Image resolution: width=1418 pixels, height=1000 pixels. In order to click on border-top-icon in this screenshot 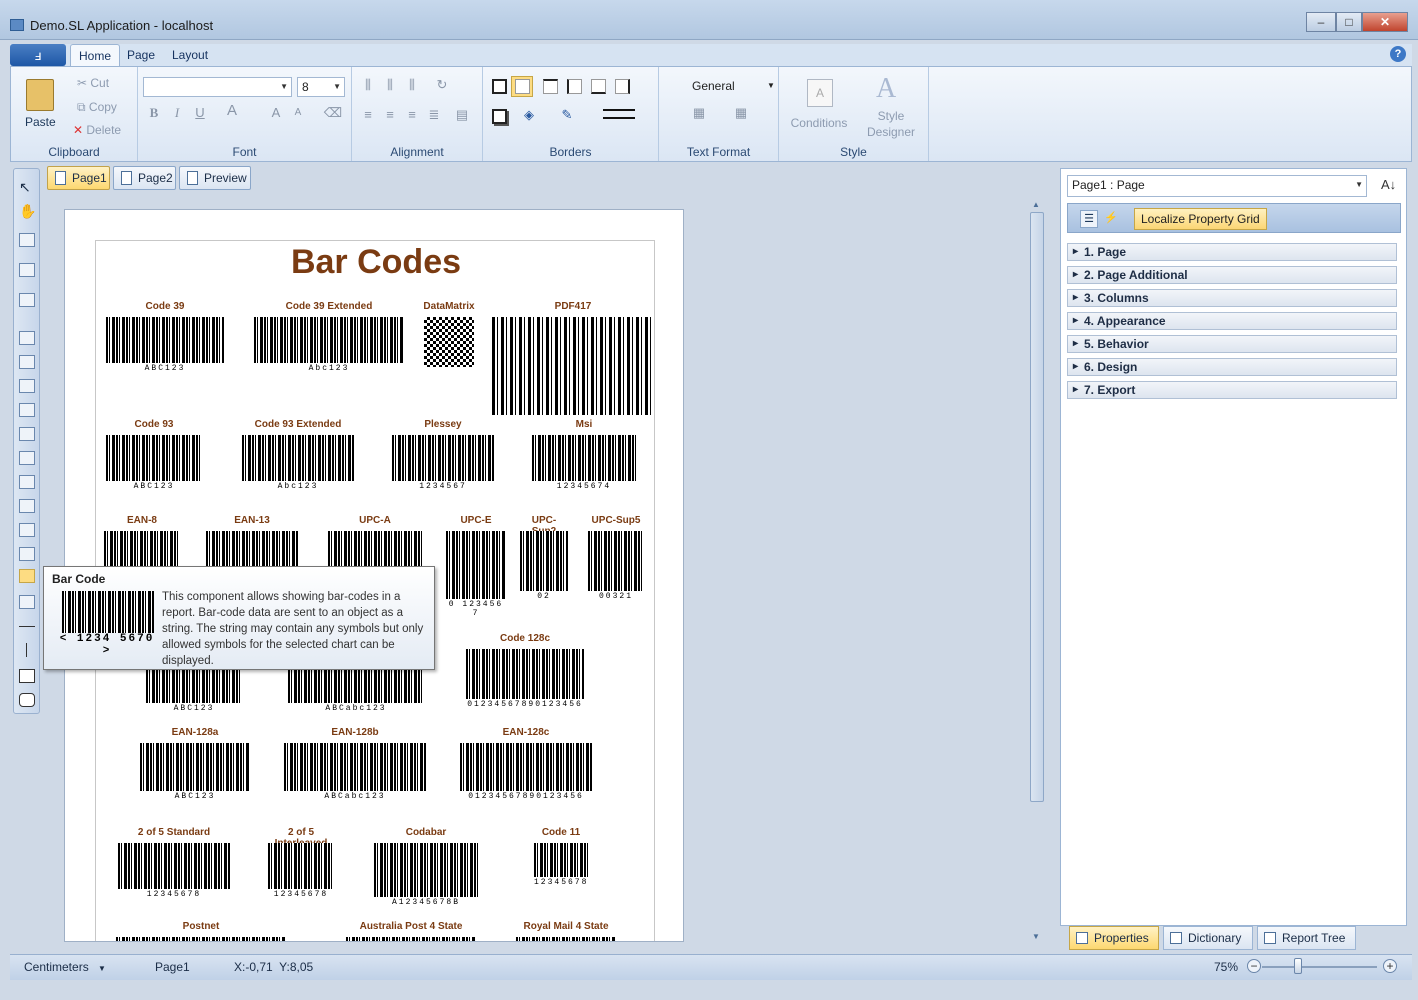, I will do `click(550, 86)`.